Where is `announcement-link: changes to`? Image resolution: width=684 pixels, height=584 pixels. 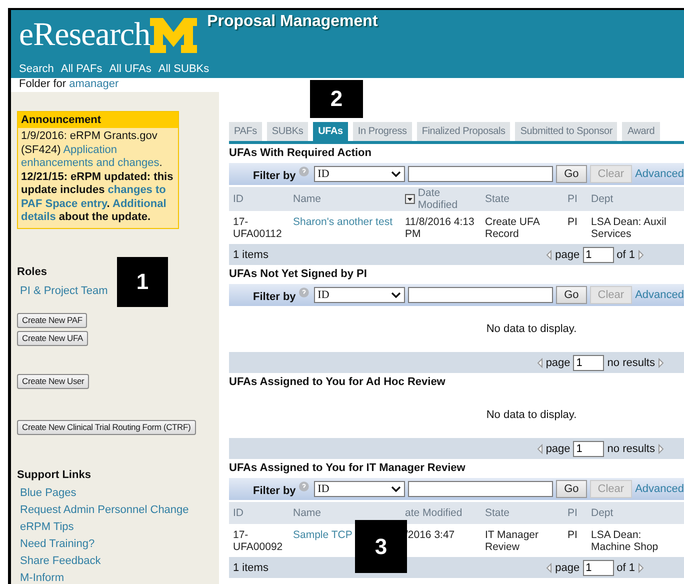 announcement-link: changes to is located at coordinates (137, 190).